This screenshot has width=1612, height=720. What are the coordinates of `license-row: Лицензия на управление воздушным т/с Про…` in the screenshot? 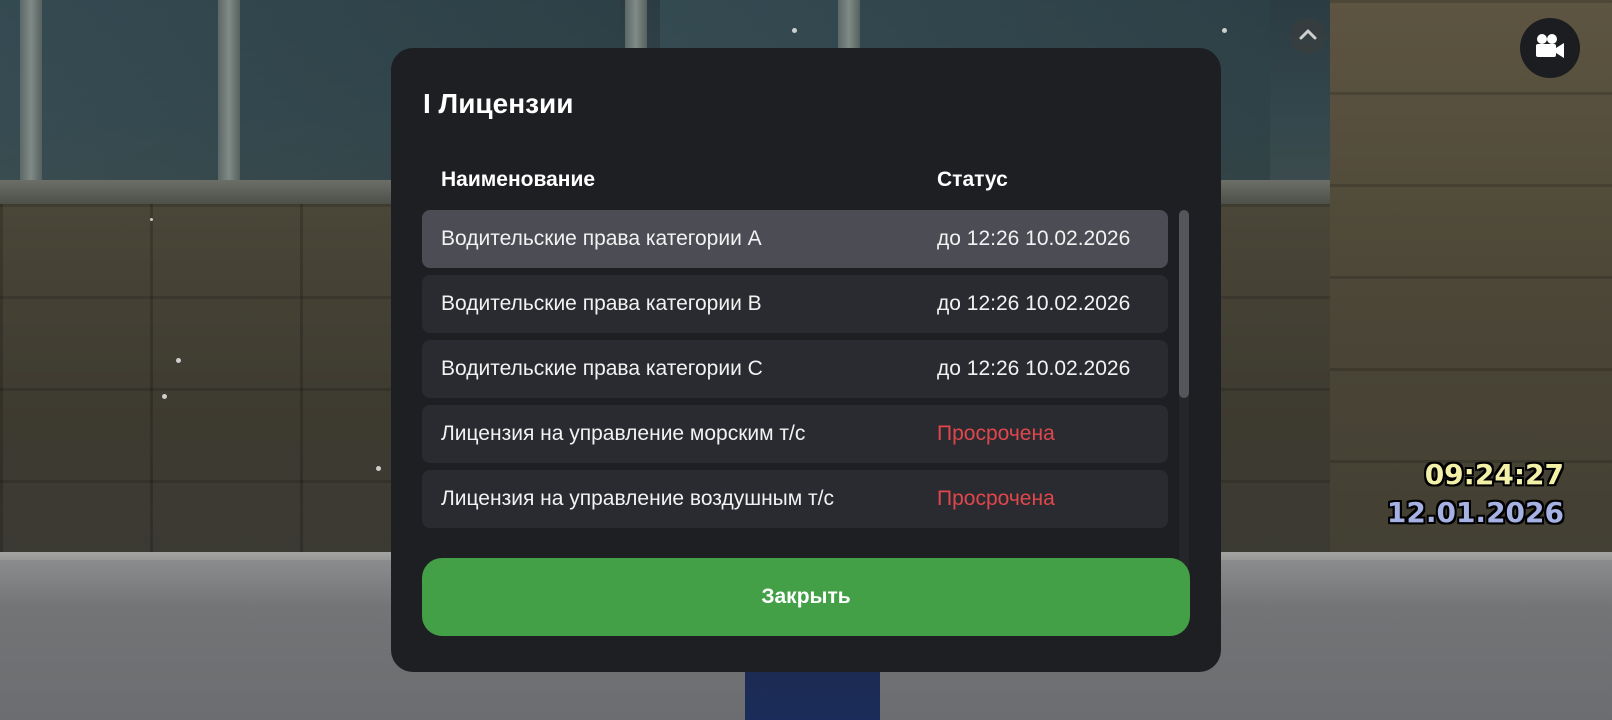 It's located at (795, 499).